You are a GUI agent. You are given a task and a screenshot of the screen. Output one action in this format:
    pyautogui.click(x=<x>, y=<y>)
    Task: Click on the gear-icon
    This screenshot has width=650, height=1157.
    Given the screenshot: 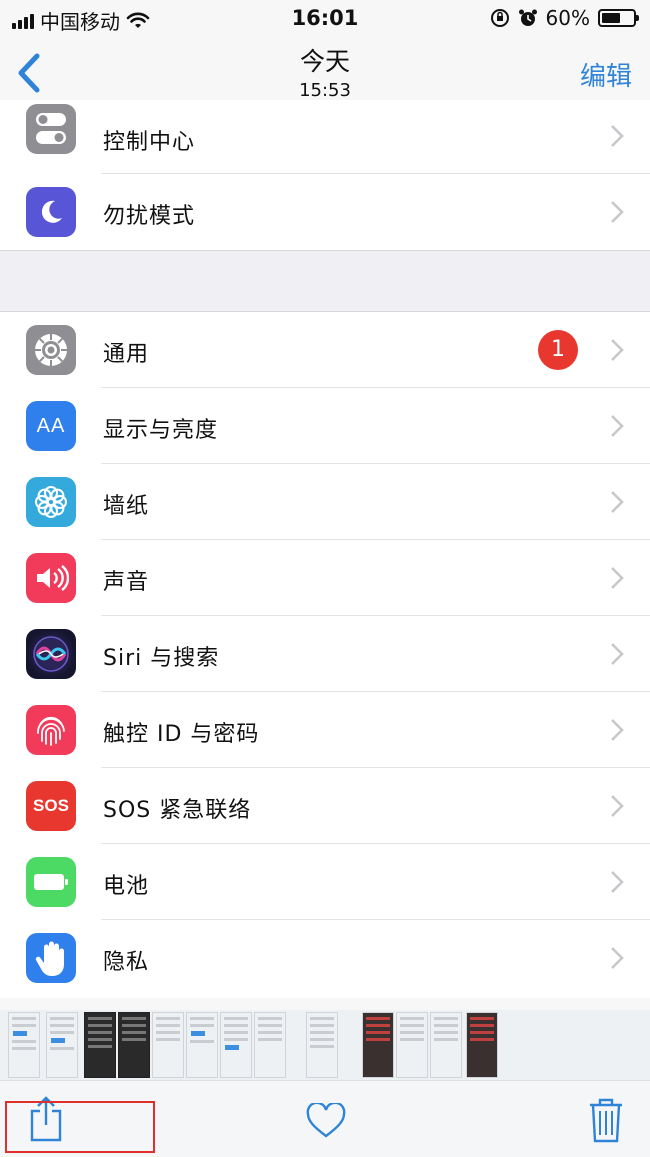 What is the action you would take?
    pyautogui.click(x=51, y=350)
    